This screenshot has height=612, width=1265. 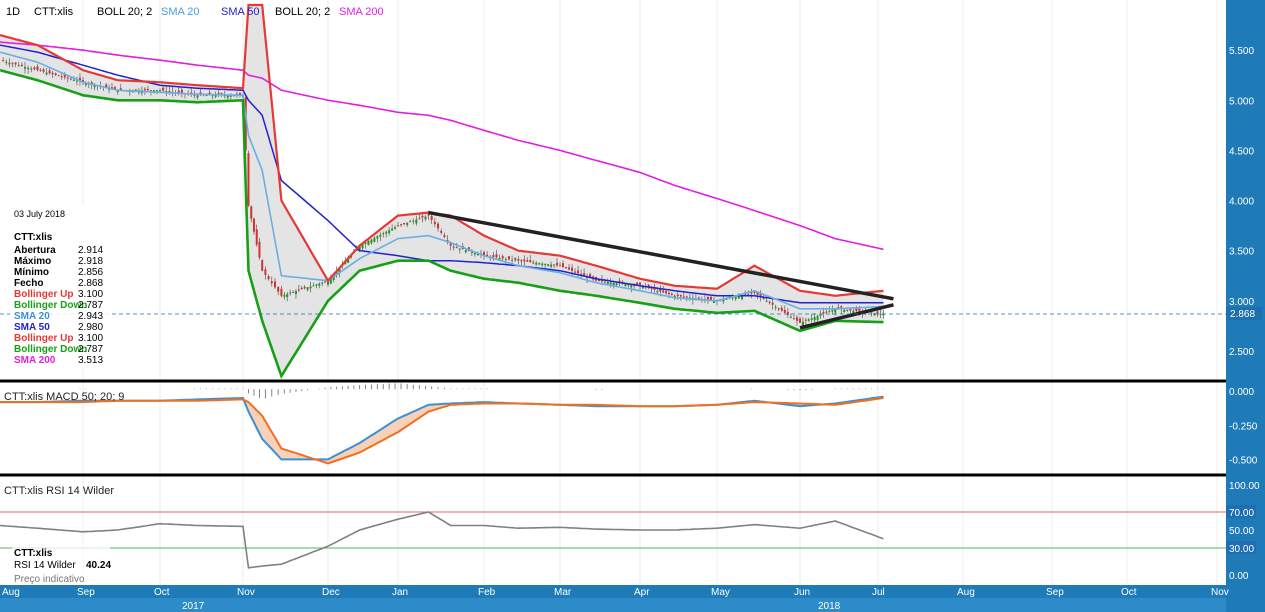 I want to click on month-label: Aug, so click(x=966, y=592).